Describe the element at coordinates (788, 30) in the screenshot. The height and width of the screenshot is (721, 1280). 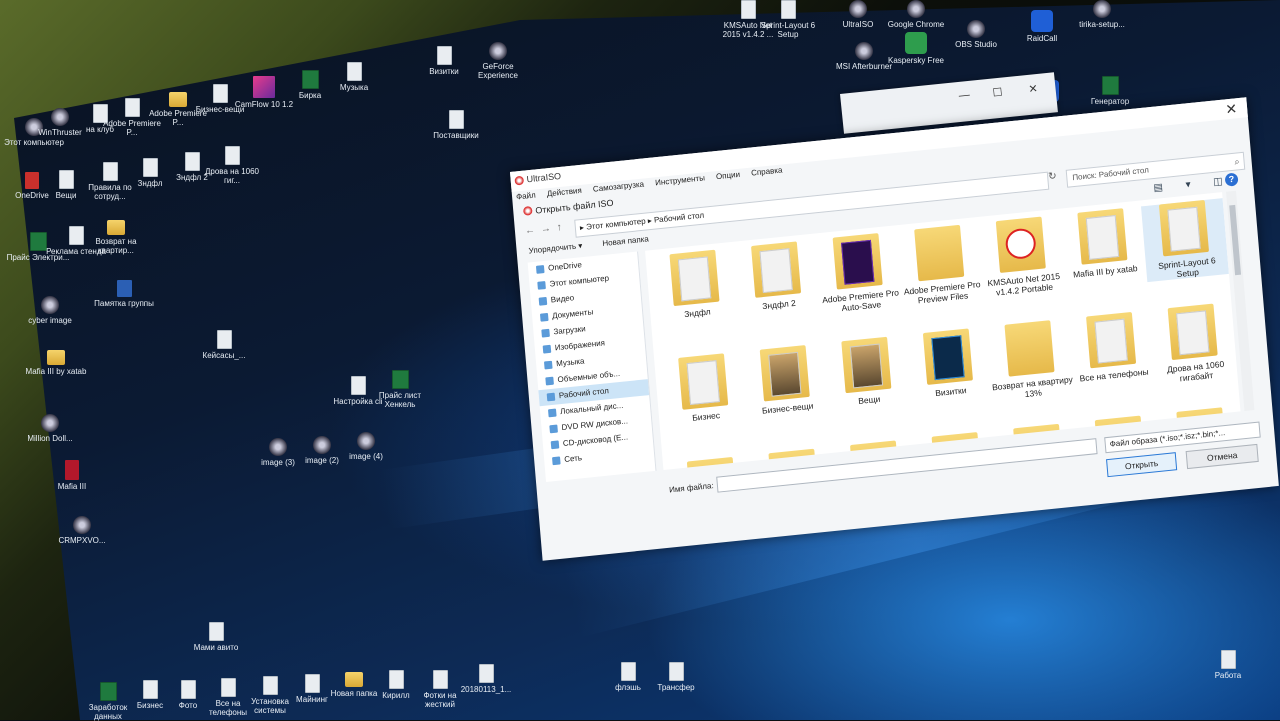
I see `desktop-icon-label: Sprint-Layout 6 Setup` at that location.